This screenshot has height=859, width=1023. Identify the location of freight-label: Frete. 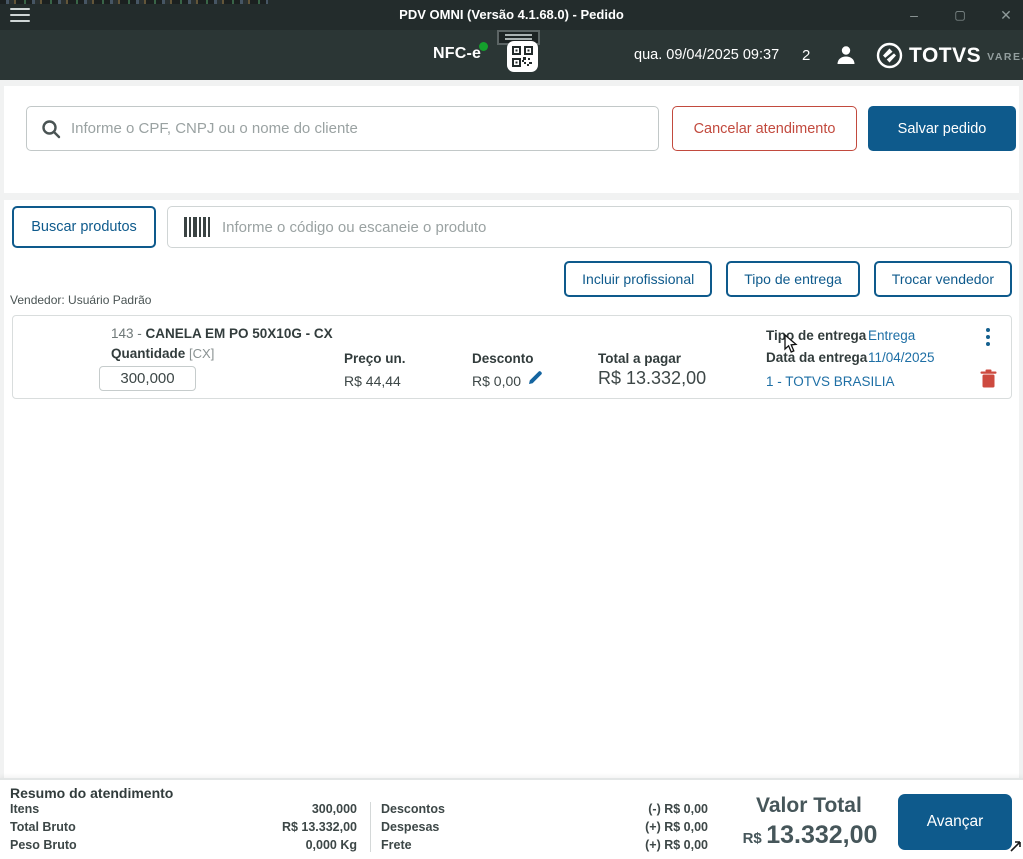
(396, 845).